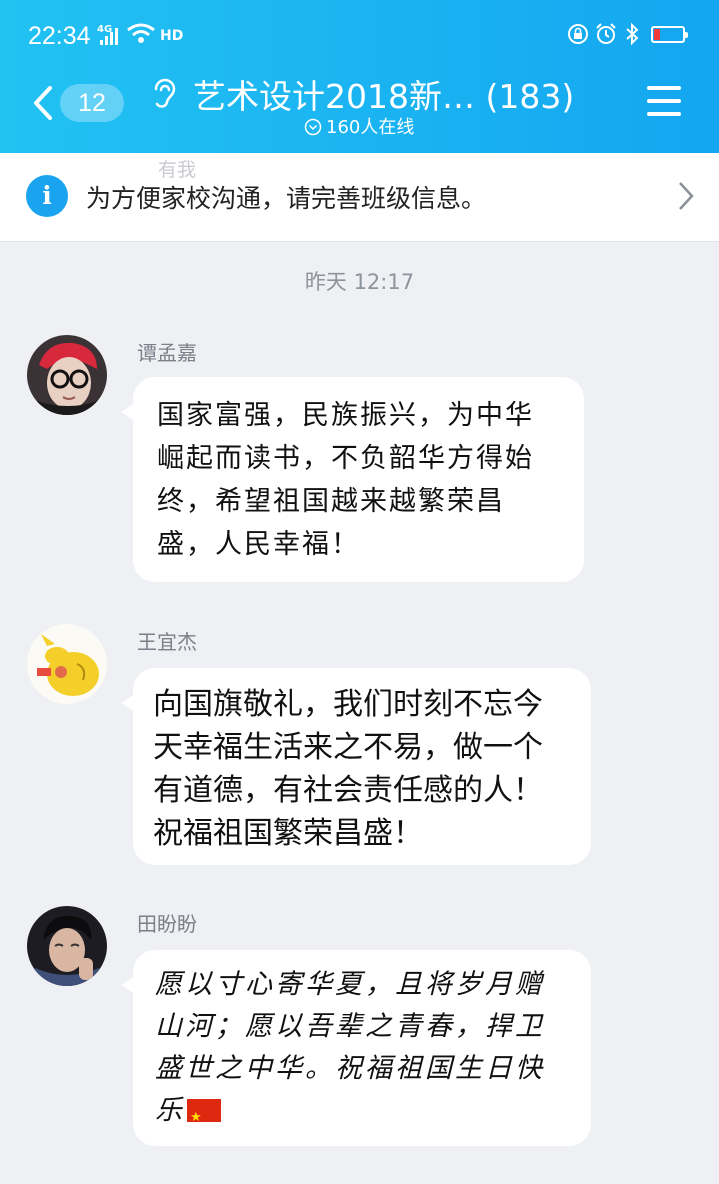 The image size is (719, 1184). Describe the element at coordinates (59, 36) in the screenshot. I see `status-time: 22:34` at that location.